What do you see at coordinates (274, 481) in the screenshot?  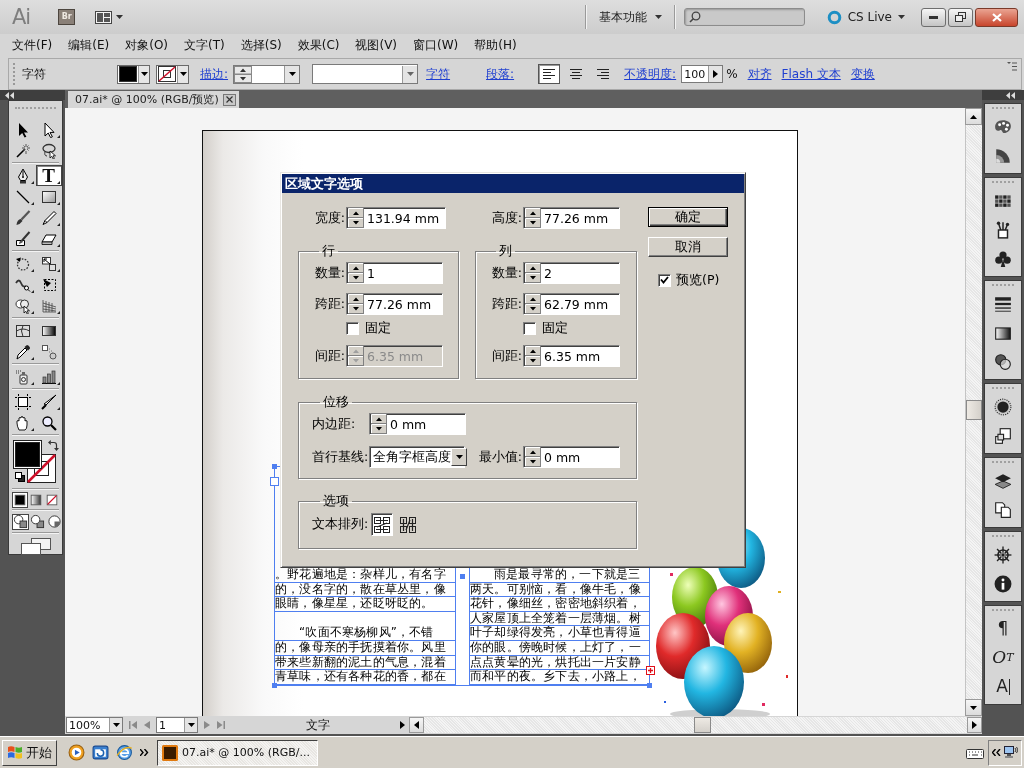 I see `in-port-icon` at bounding box center [274, 481].